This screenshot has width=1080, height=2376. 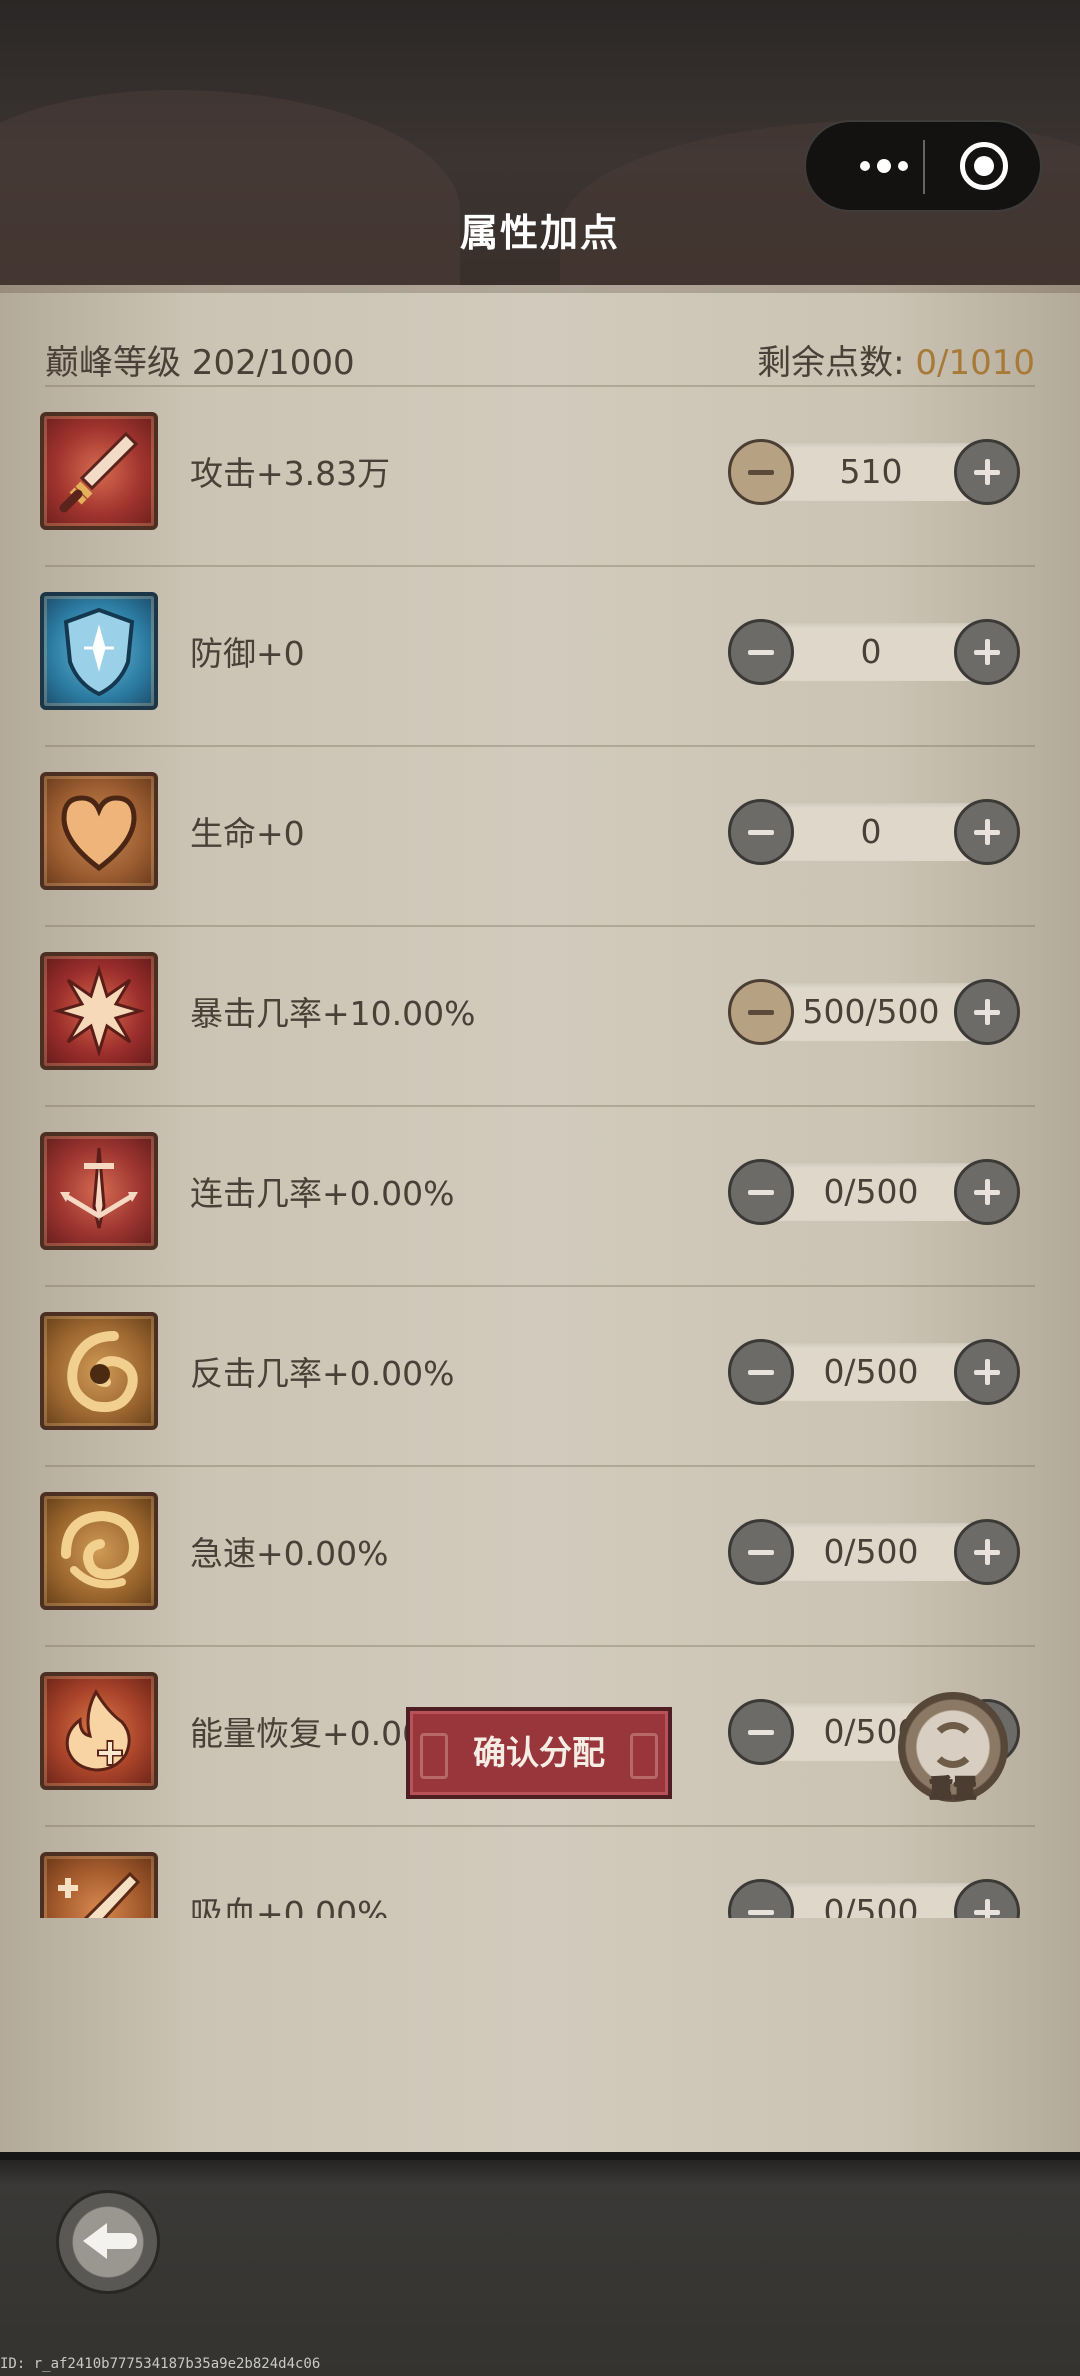 I want to click on peak-level-text: 巅峰等级 202/1000, so click(x=200, y=363).